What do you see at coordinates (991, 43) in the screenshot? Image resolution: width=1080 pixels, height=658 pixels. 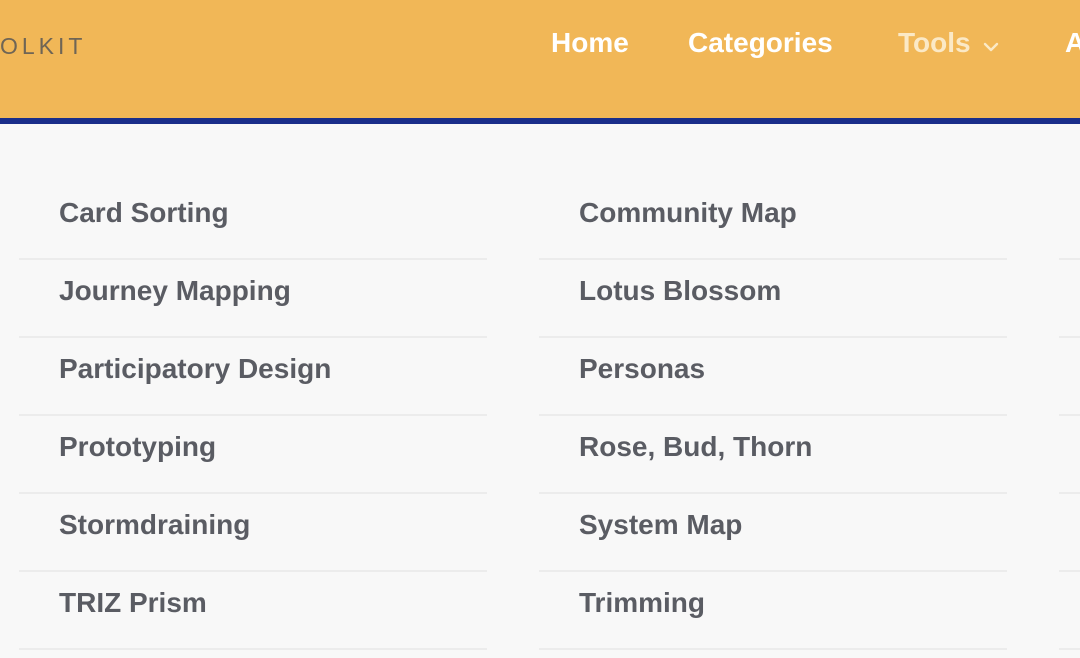 I see `chevron-down-icon` at bounding box center [991, 43].